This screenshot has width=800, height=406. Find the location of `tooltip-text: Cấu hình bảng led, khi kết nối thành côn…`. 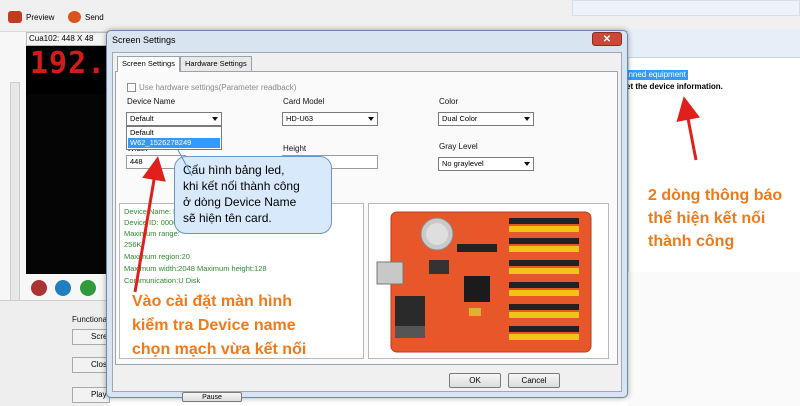

tooltip-text: Cấu hình bảng led, khi kết nối thành côn… is located at coordinates (241, 194).